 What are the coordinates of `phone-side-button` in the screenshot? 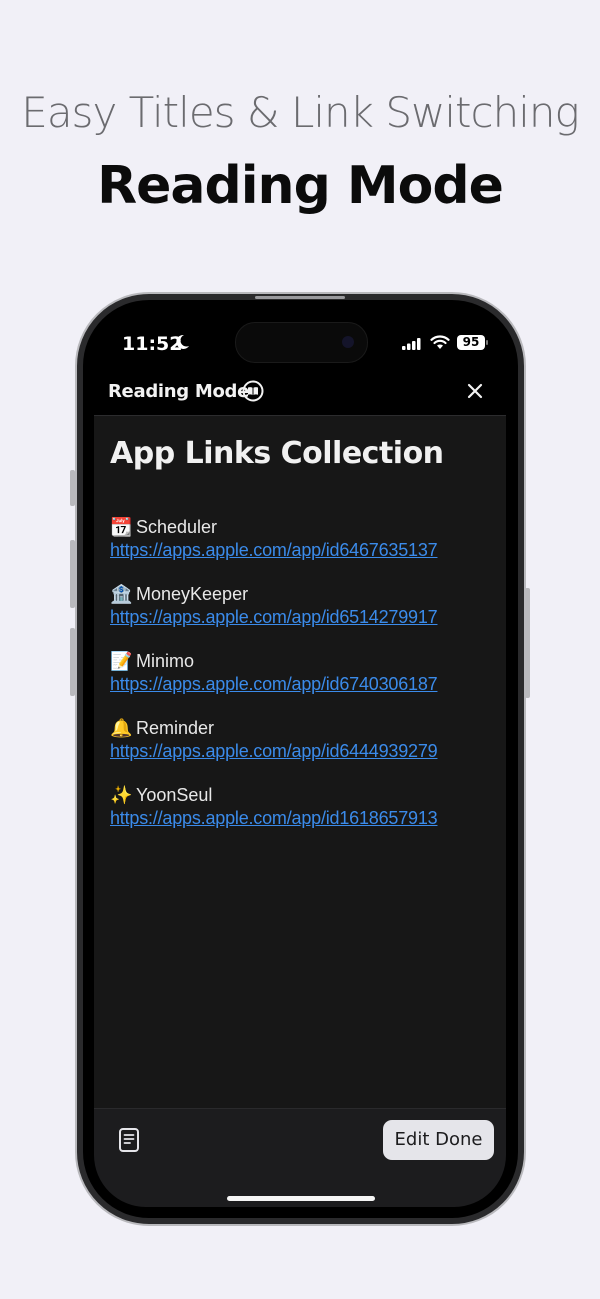 It's located at (72, 488).